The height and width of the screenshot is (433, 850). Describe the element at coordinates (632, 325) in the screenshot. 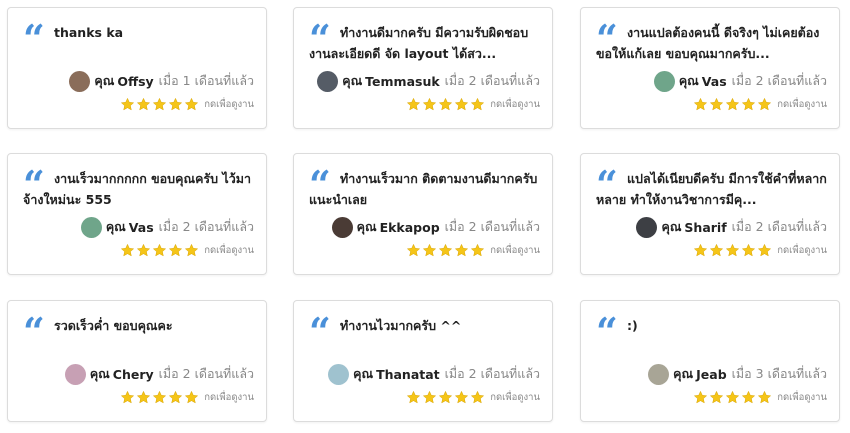

I see `review-text: :)` at that location.